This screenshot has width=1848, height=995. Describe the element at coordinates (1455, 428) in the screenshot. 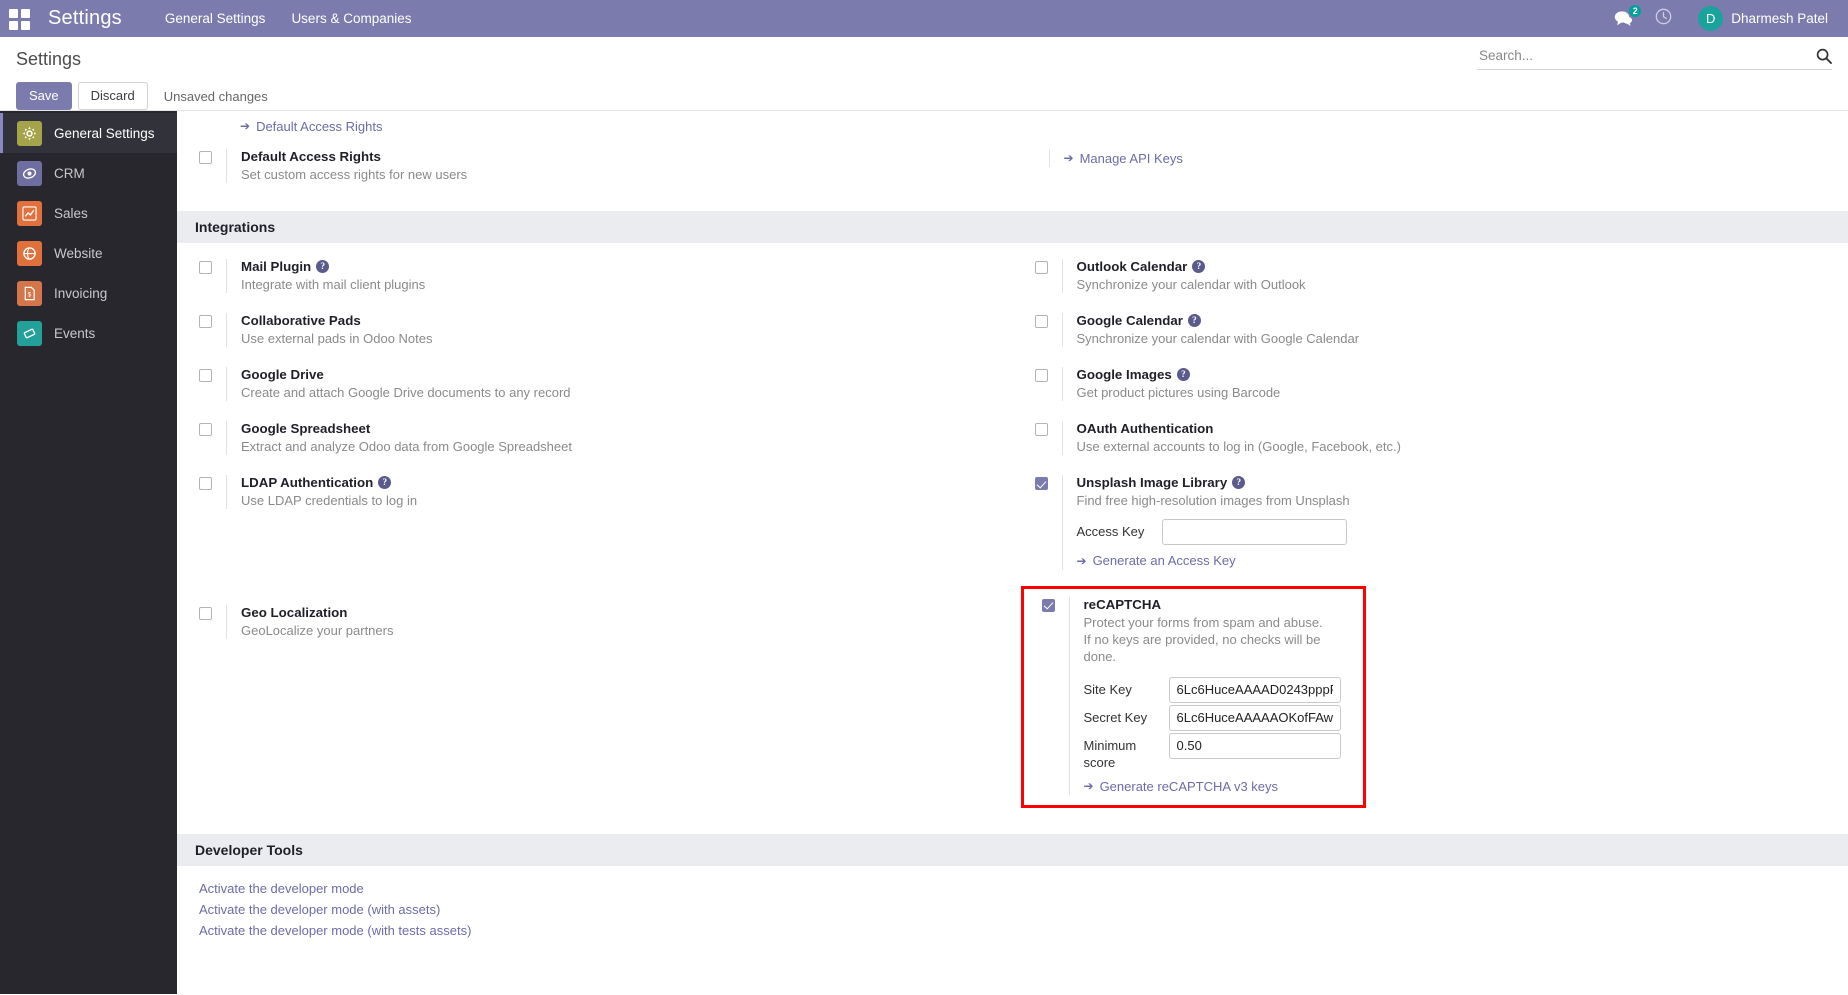

I see `setting-title: OAuth Authentication` at that location.